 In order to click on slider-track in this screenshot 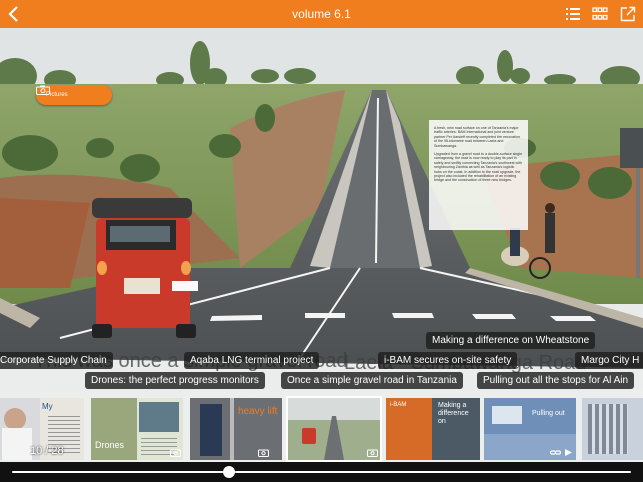, I will do `click(321, 472)`.